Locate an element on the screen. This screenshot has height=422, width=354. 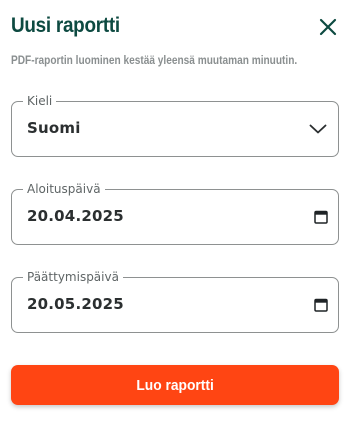
create-report-button-label: Luo raportti is located at coordinates (175, 385).